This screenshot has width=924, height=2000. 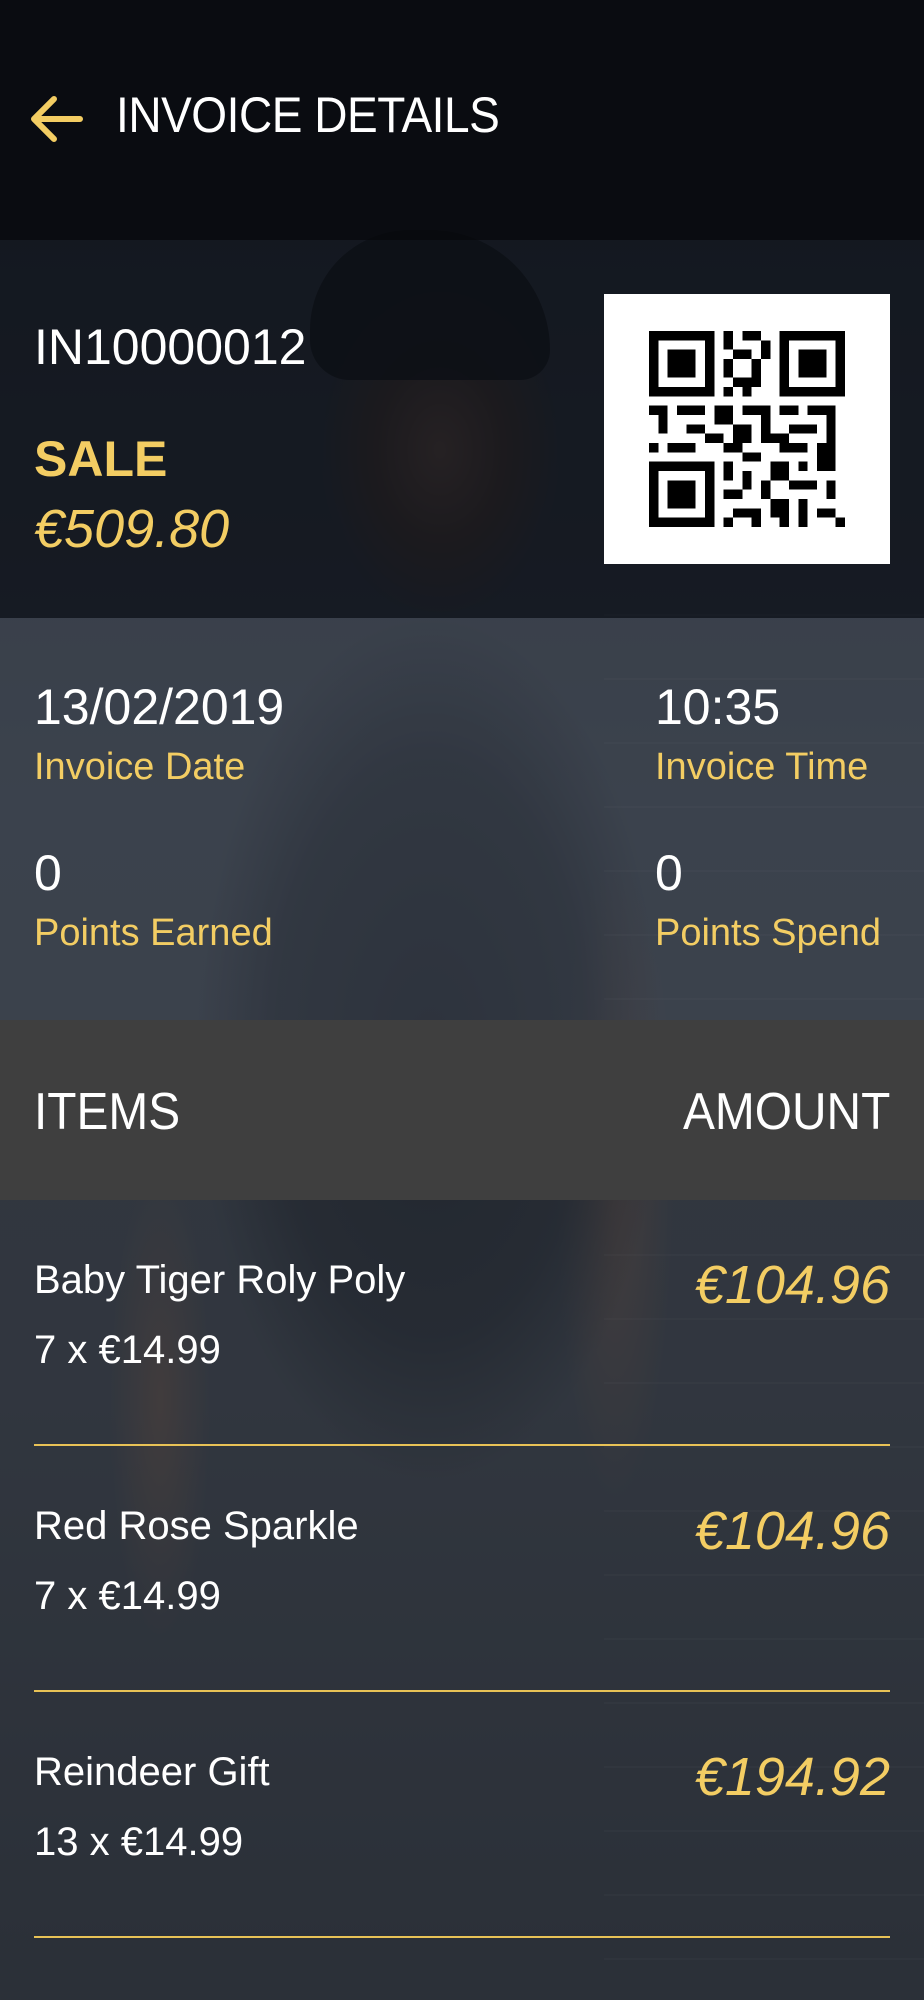 I want to click on item-name: Baby Tiger Roly Poly, so click(x=220, y=1280).